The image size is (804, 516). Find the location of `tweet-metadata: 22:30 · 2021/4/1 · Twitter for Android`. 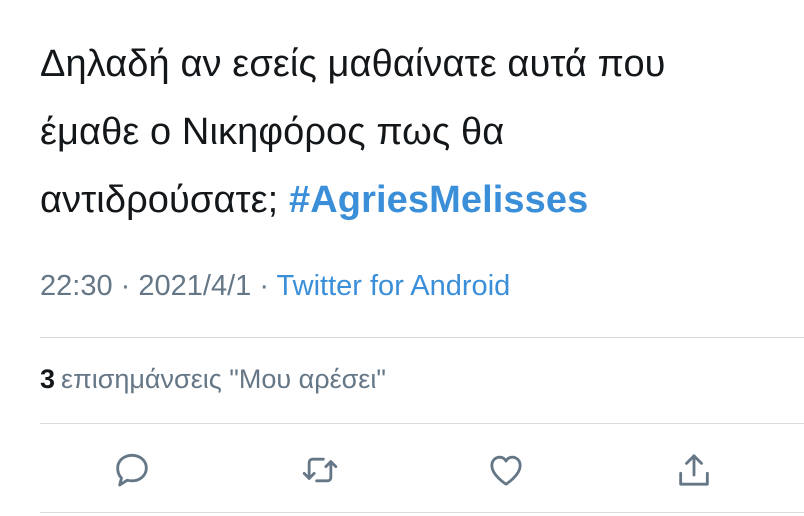

tweet-metadata: 22:30 · 2021/4/1 · Twitter for Android is located at coordinates (275, 286).